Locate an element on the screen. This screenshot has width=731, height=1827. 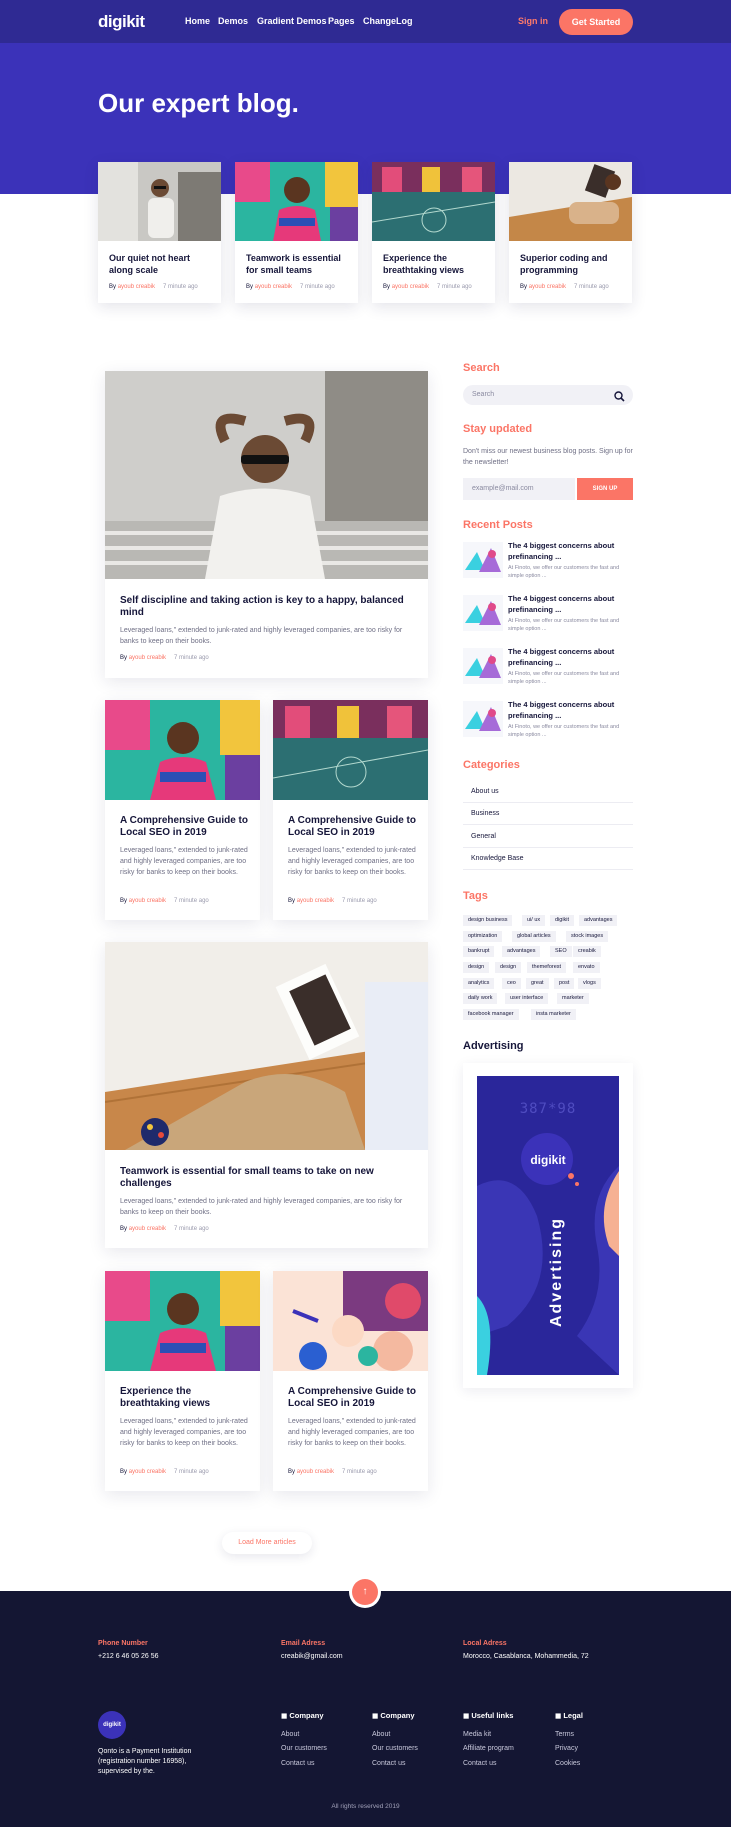
tag: insta marketer is located at coordinates (553, 1014).